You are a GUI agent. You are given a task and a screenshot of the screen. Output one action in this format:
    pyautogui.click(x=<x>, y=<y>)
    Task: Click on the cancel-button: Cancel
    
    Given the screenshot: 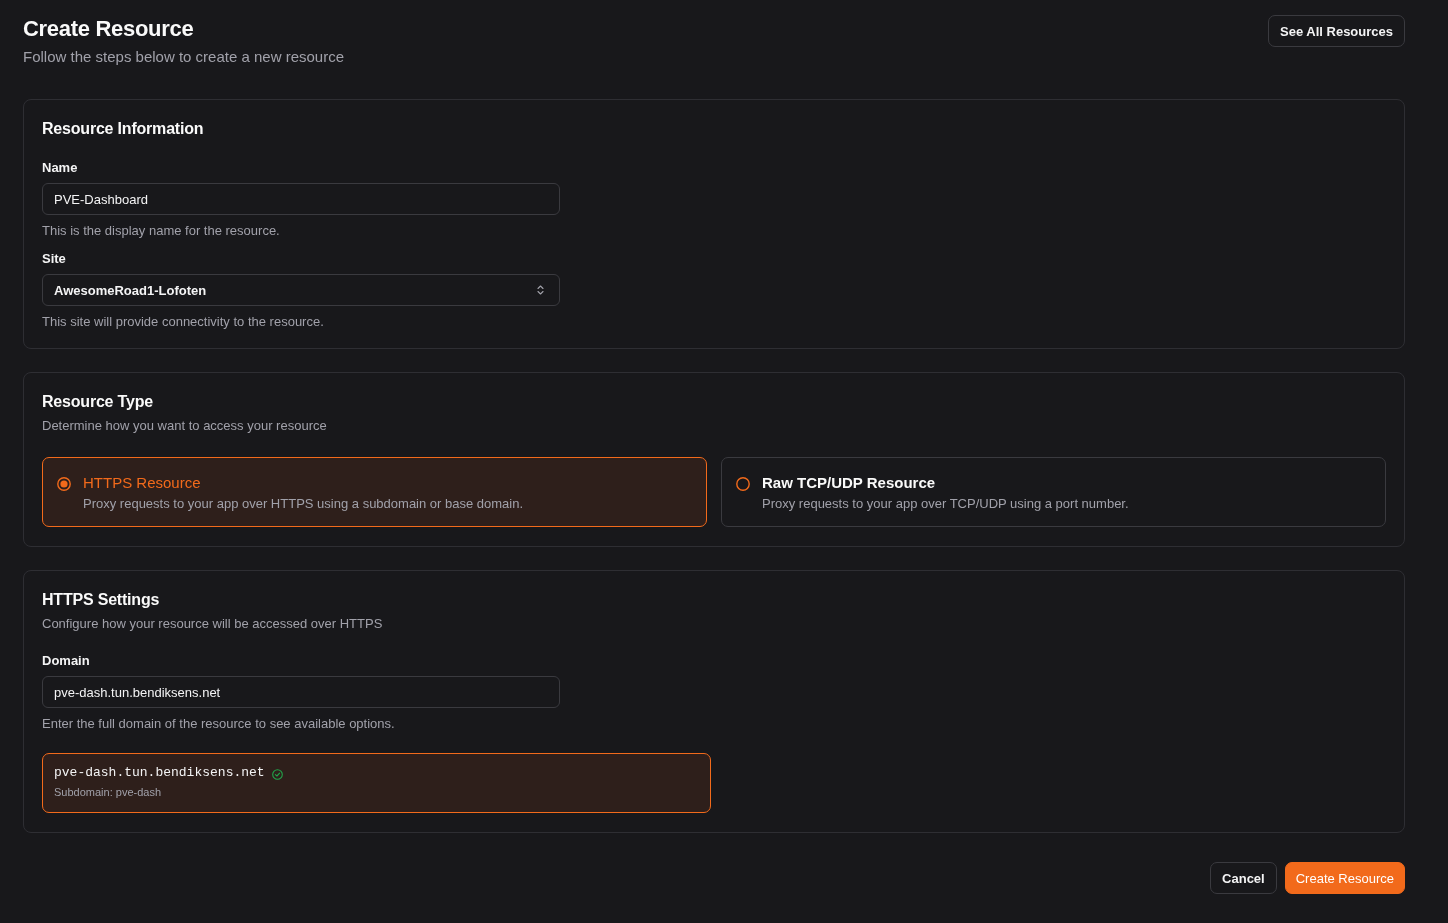 What is the action you would take?
    pyautogui.click(x=1243, y=878)
    